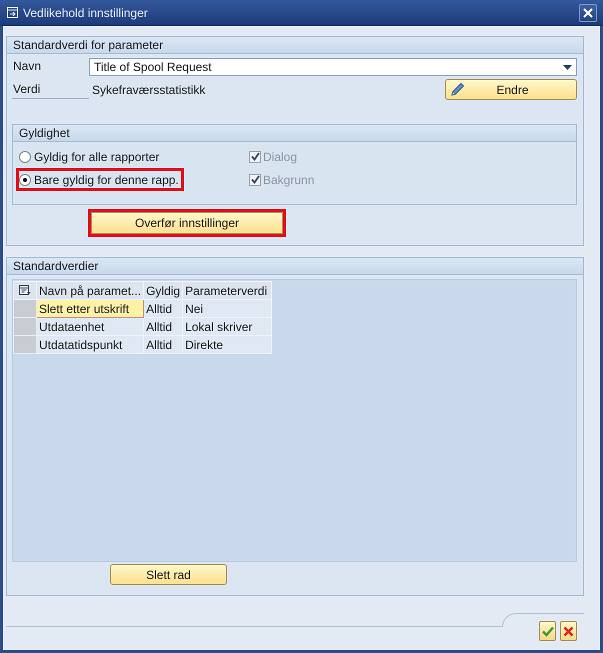 This screenshot has height=653, width=603. I want to click on delete-row-button: Slett rad, so click(168, 574).